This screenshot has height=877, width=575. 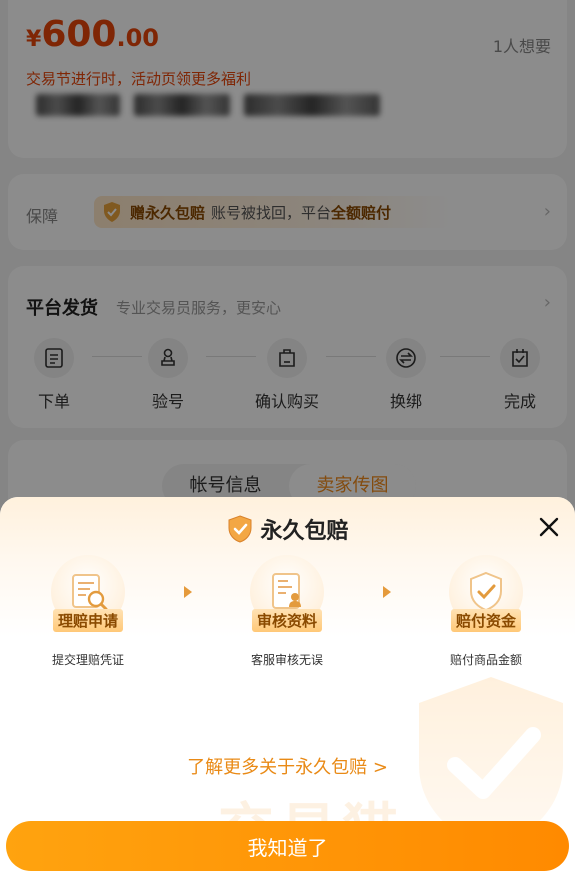 What do you see at coordinates (486, 593) in the screenshot?
I see `shield-check-icon: 赔付资金` at bounding box center [486, 593].